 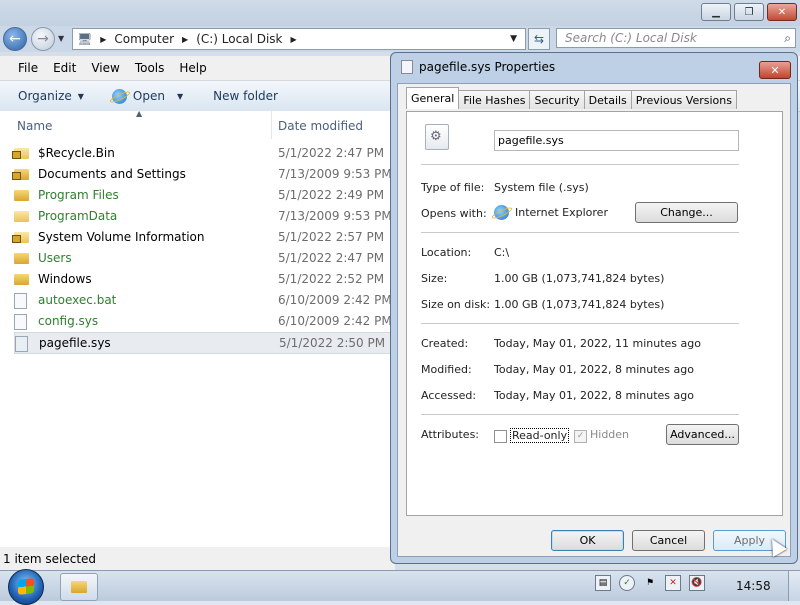 What do you see at coordinates (676, 38) in the screenshot?
I see `search-input: Search (C:) Local Disk ⌕` at bounding box center [676, 38].